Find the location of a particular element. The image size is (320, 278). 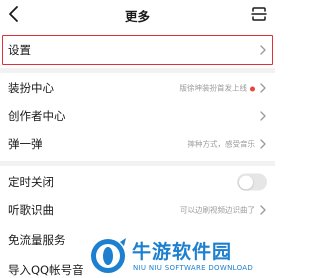

menu-item-label: 创作者中心 is located at coordinates (37, 116).